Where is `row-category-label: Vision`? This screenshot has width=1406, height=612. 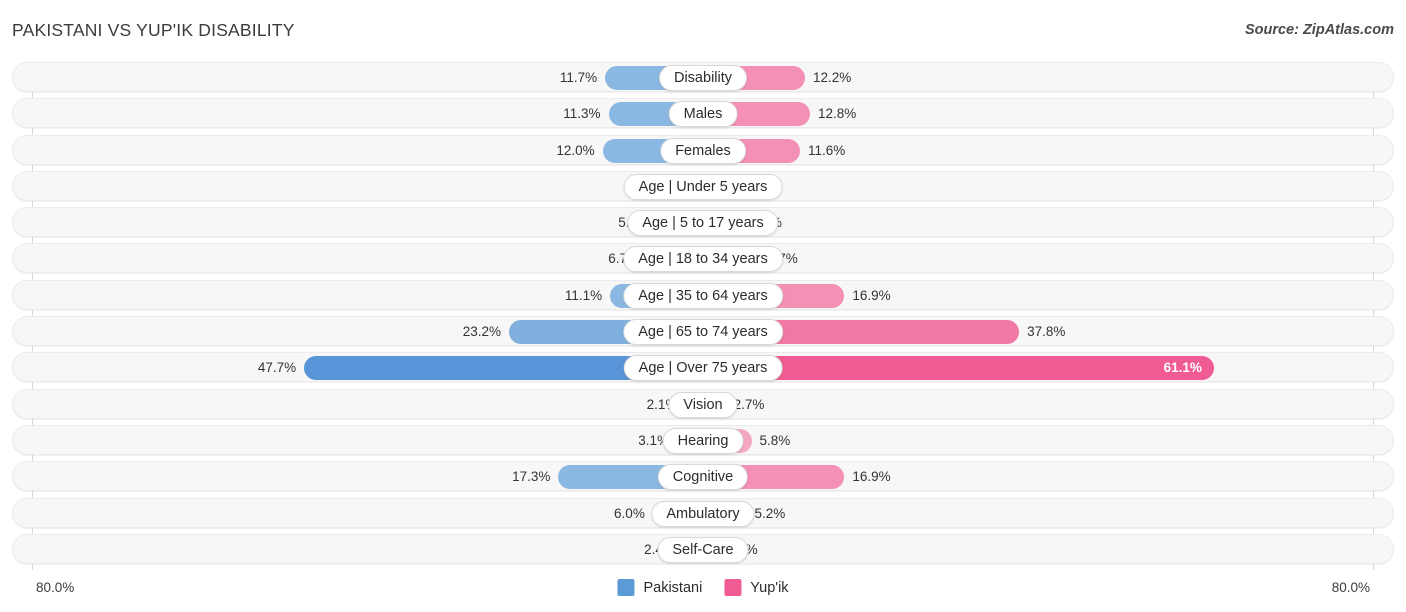 row-category-label: Vision is located at coordinates (703, 404).